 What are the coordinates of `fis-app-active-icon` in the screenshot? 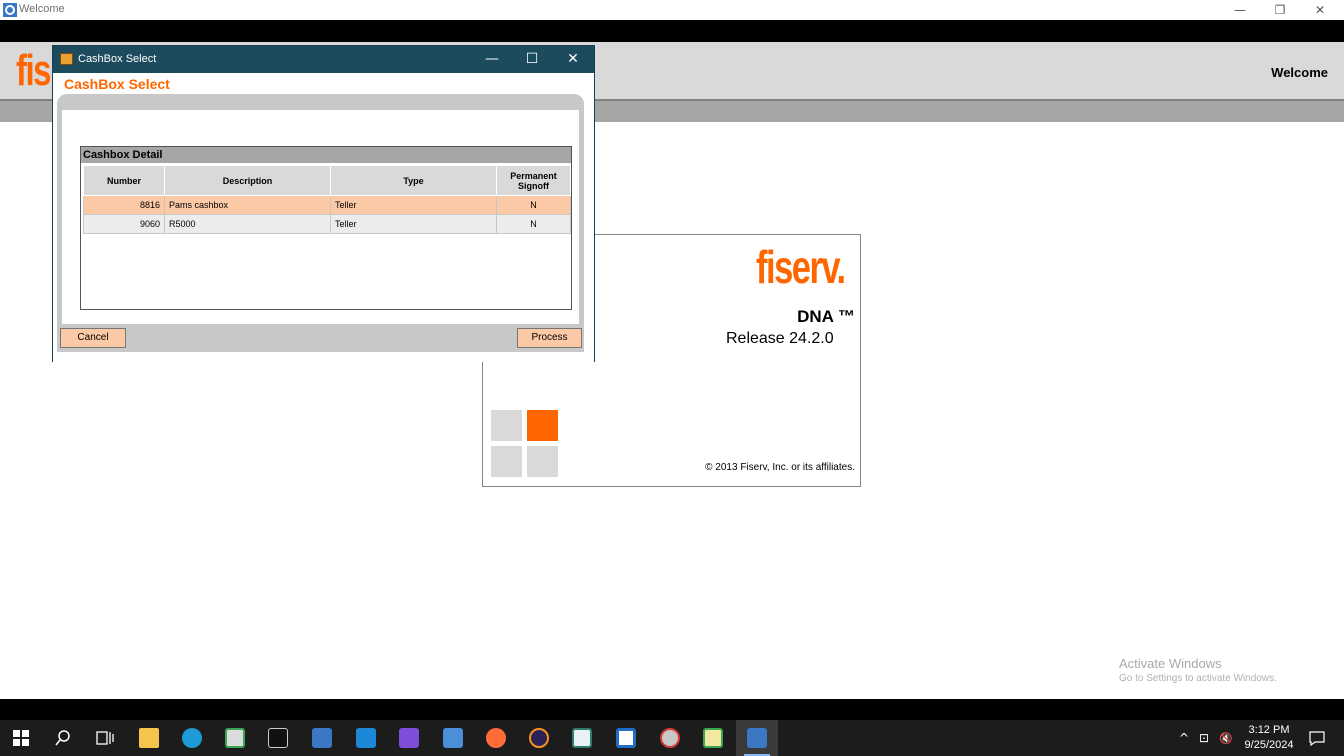 It's located at (757, 738).